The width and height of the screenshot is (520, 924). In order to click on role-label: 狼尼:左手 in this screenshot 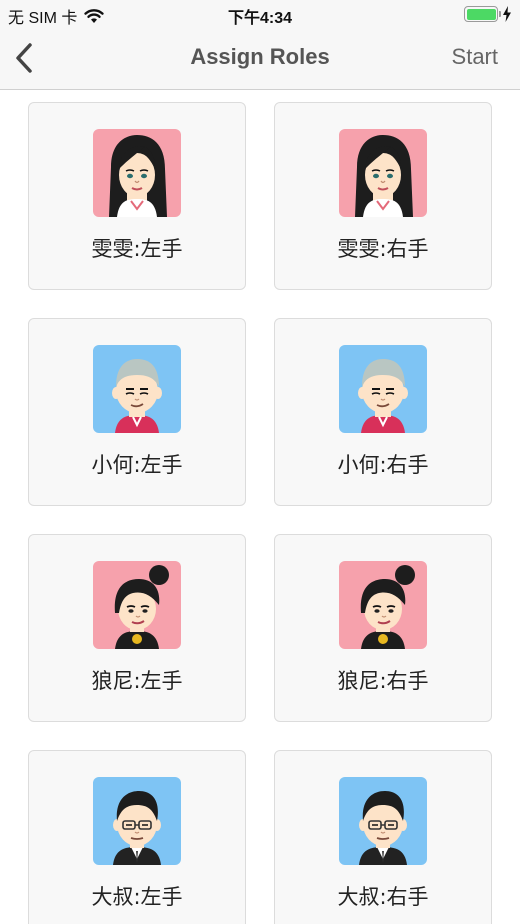, I will do `click(137, 681)`.